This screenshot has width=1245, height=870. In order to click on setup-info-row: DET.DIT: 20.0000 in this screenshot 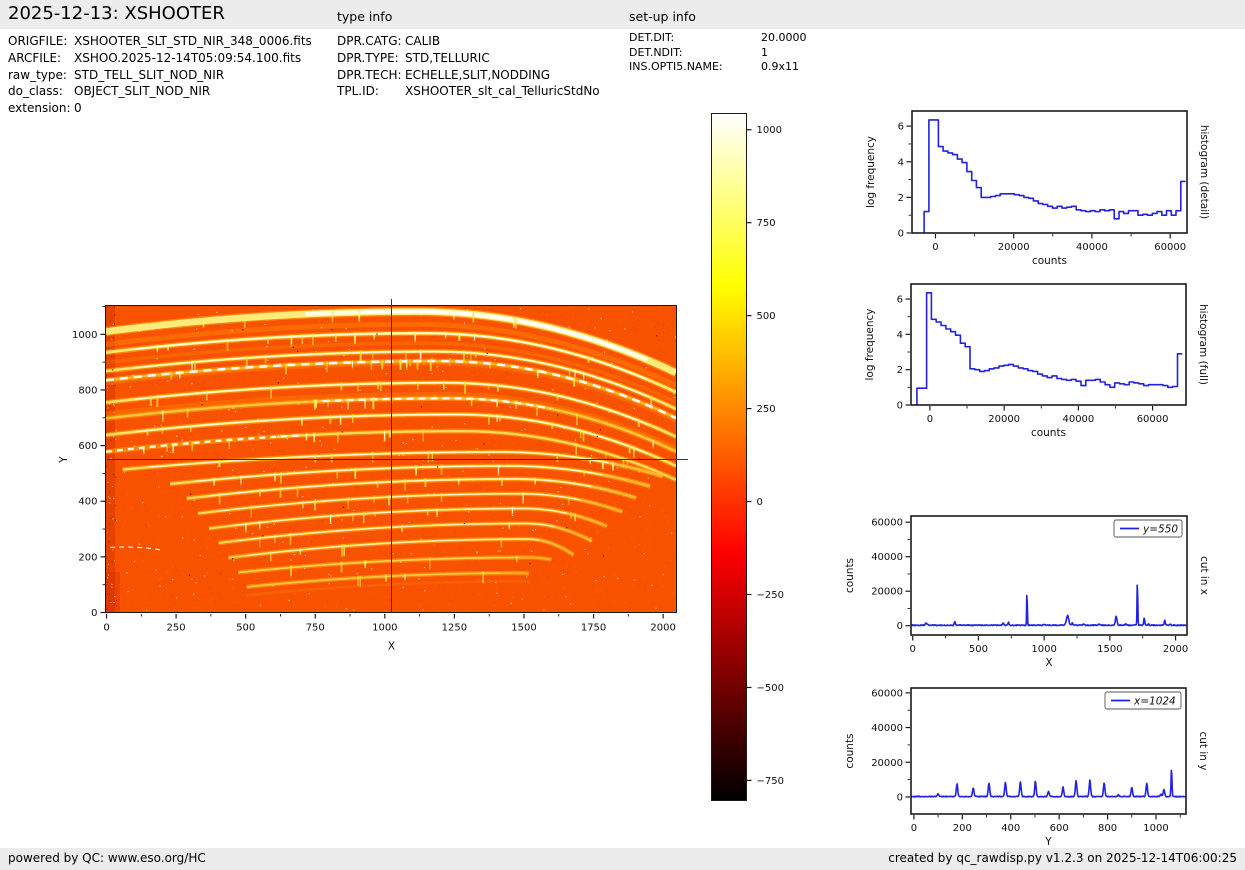, I will do `click(718, 38)`.